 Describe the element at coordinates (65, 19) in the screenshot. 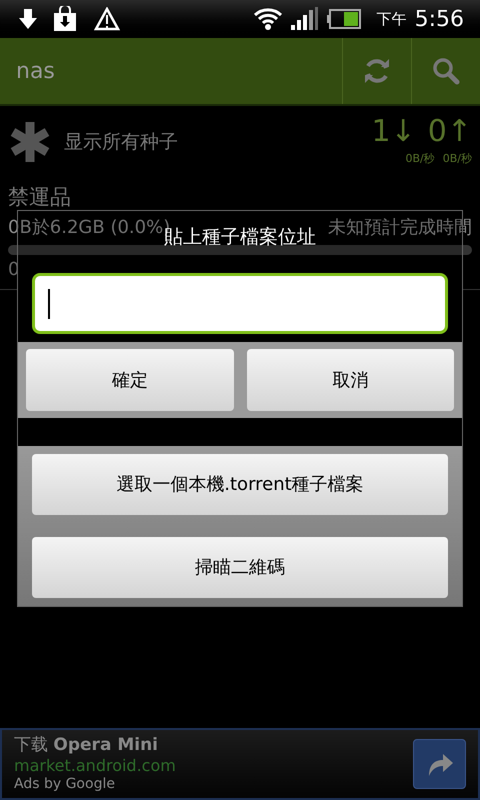

I see `shopping-bag-icon` at that location.